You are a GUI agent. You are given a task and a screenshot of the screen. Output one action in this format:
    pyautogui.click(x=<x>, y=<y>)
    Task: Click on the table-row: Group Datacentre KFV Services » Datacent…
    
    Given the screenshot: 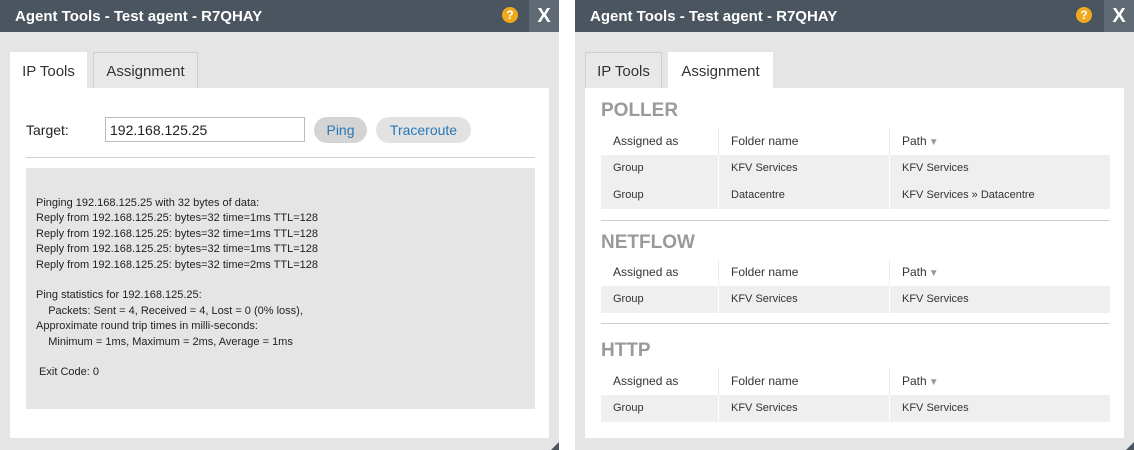 What is the action you would take?
    pyautogui.click(x=855, y=195)
    